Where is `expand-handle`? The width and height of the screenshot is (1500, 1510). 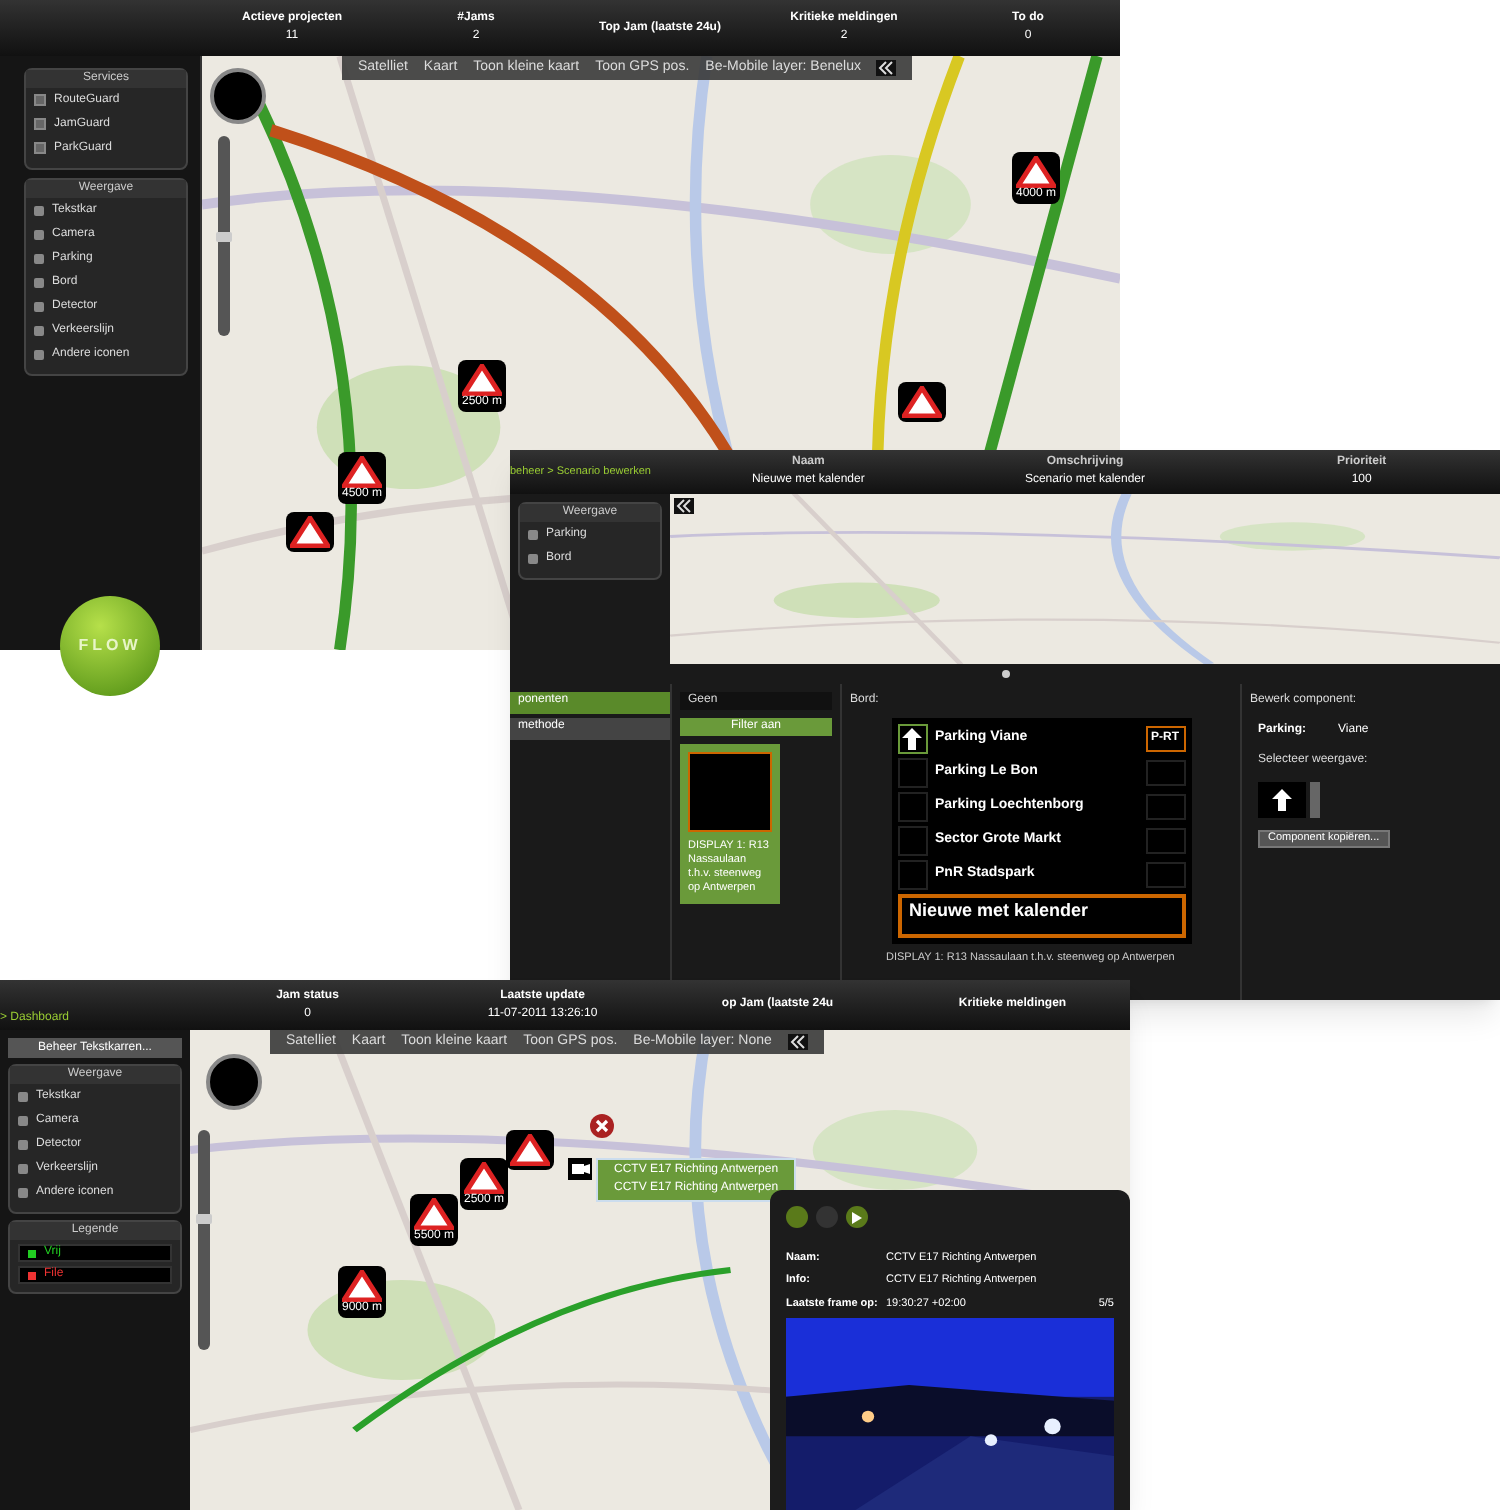
expand-handle is located at coordinates (1005, 674).